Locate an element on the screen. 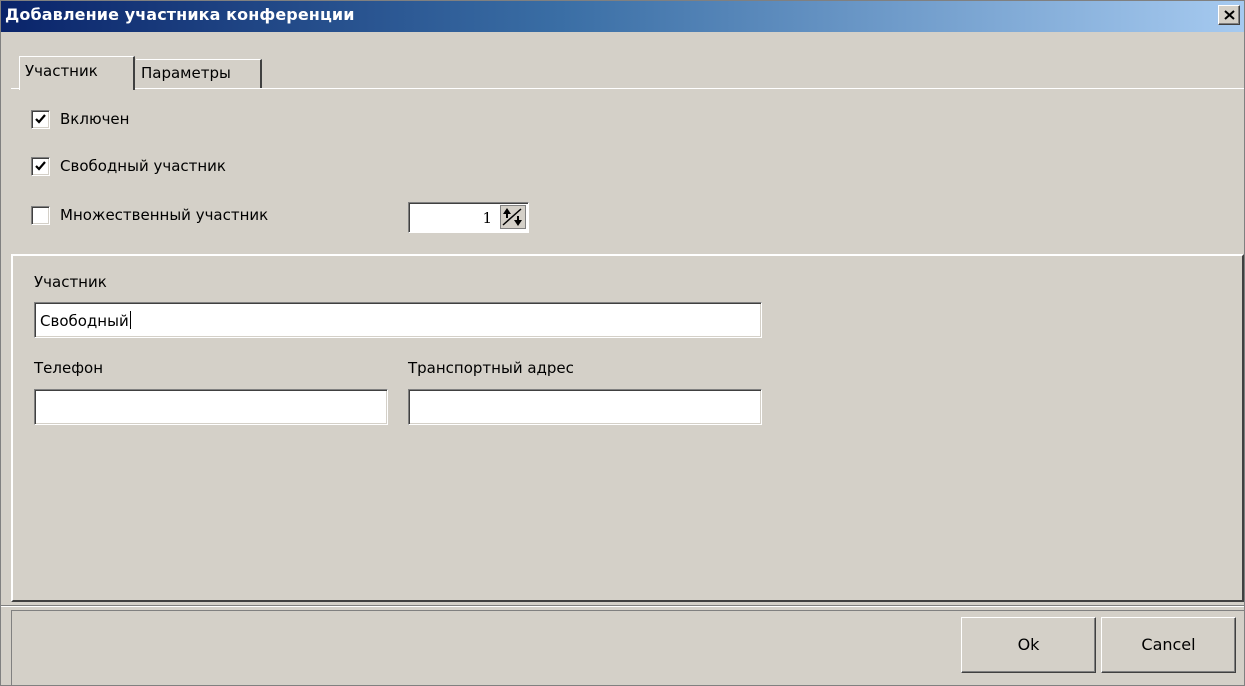 The width and height of the screenshot is (1245, 686). close-icon is located at coordinates (1229, 15).